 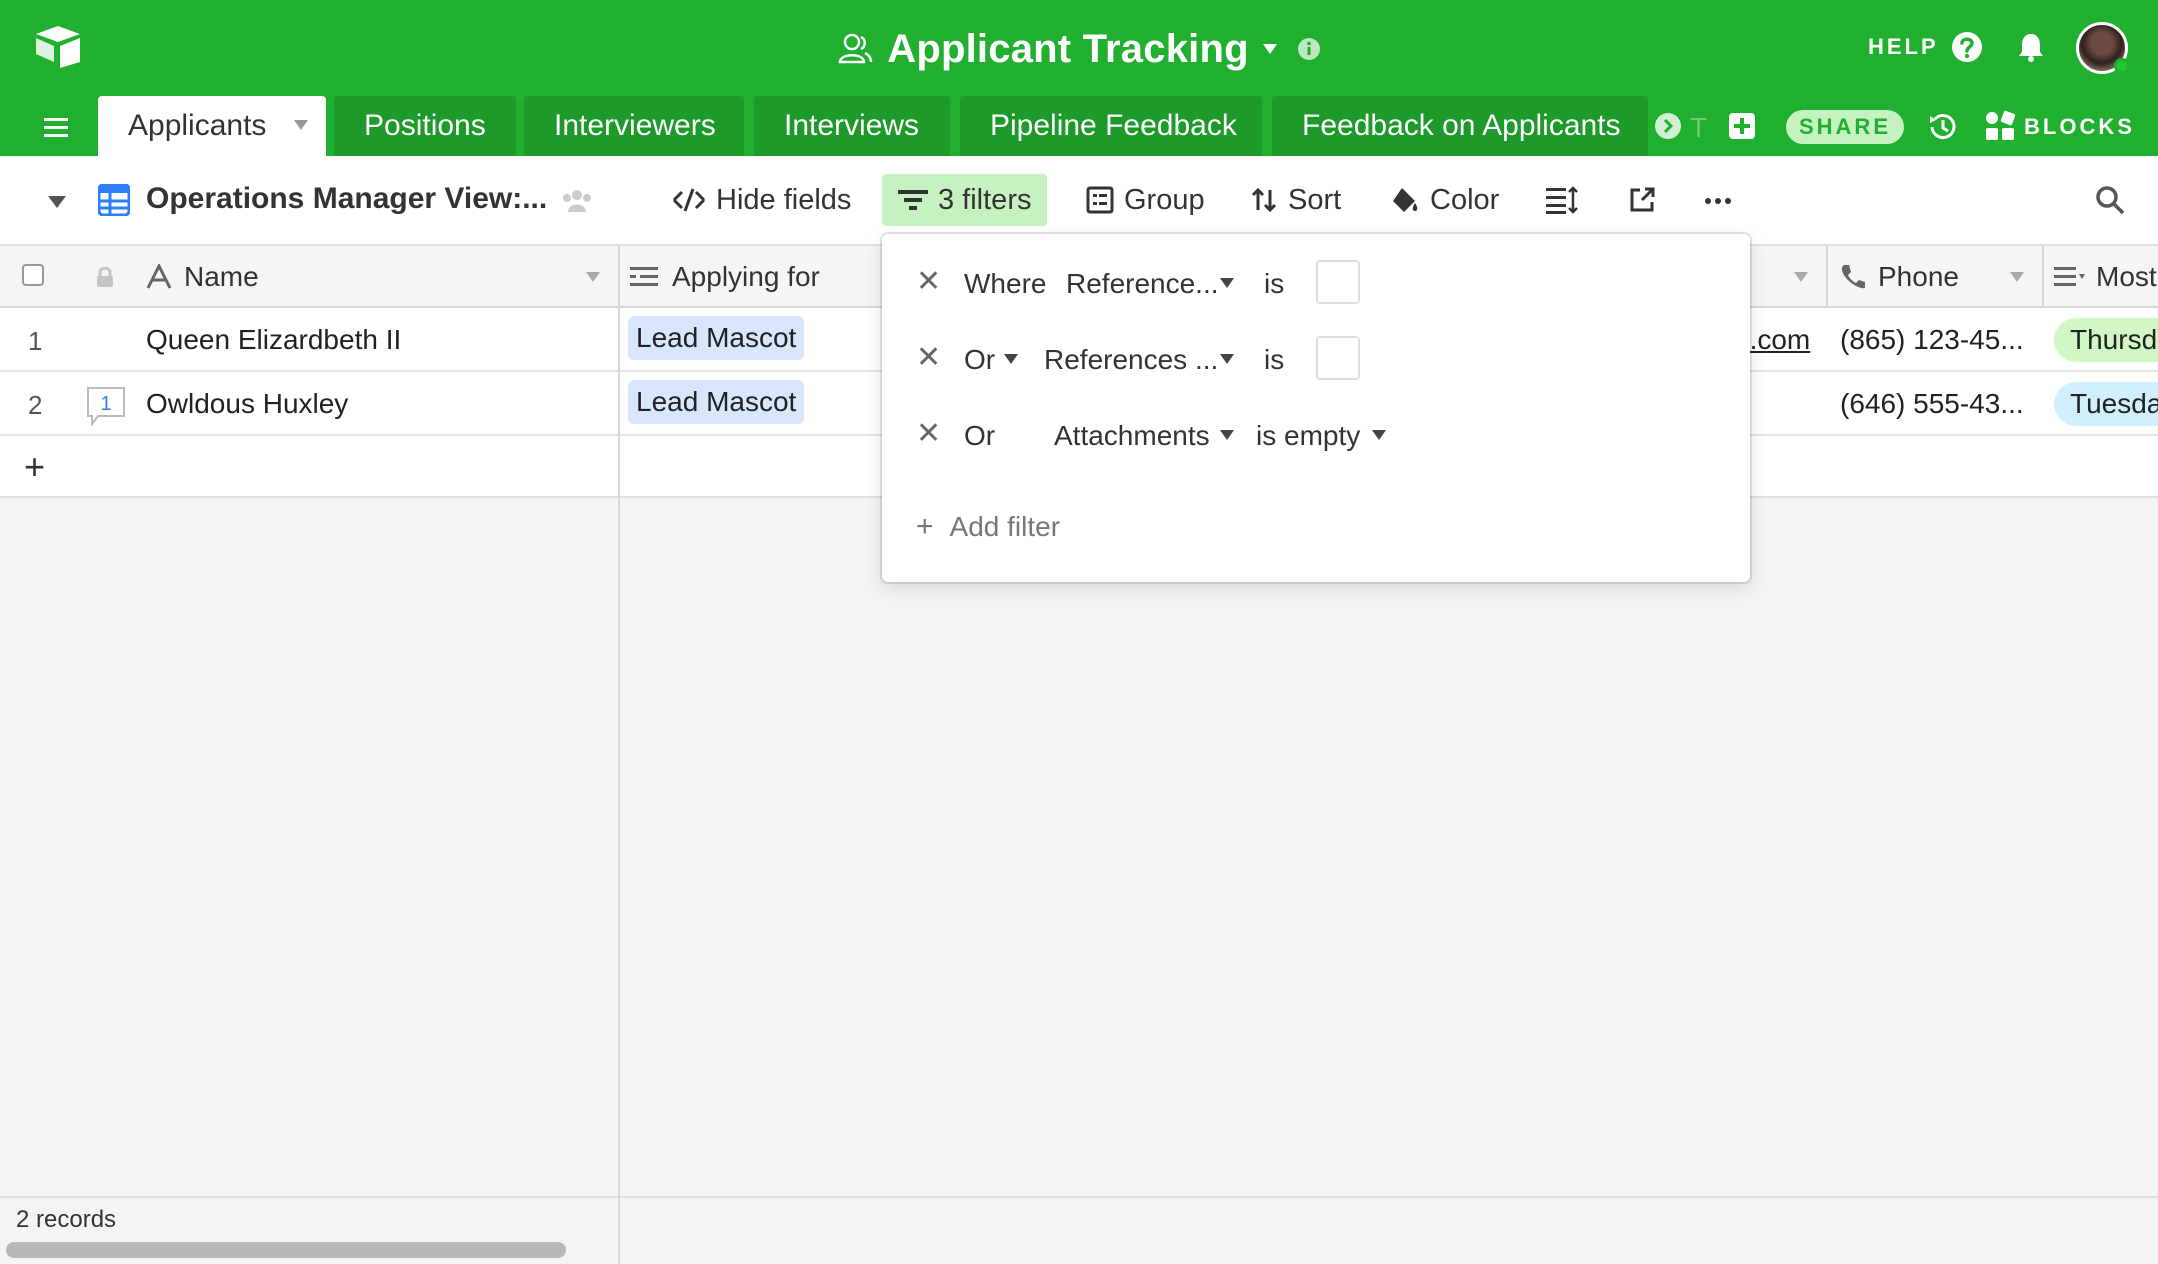 What do you see at coordinates (114, 200) in the screenshot?
I see `grid-view-icon` at bounding box center [114, 200].